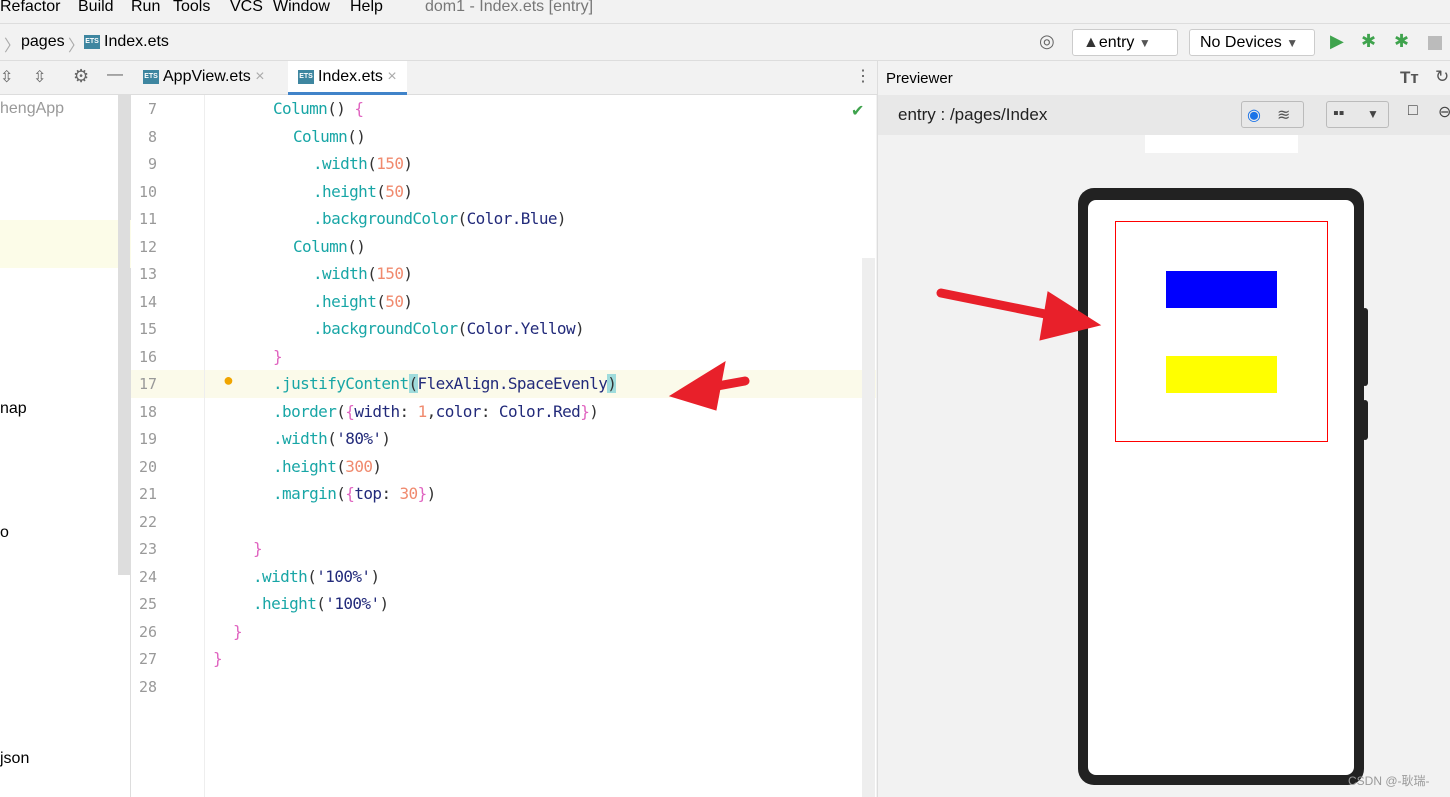  Describe the element at coordinates (709, 385) in the screenshot. I see `arrow-annotation-code` at that location.